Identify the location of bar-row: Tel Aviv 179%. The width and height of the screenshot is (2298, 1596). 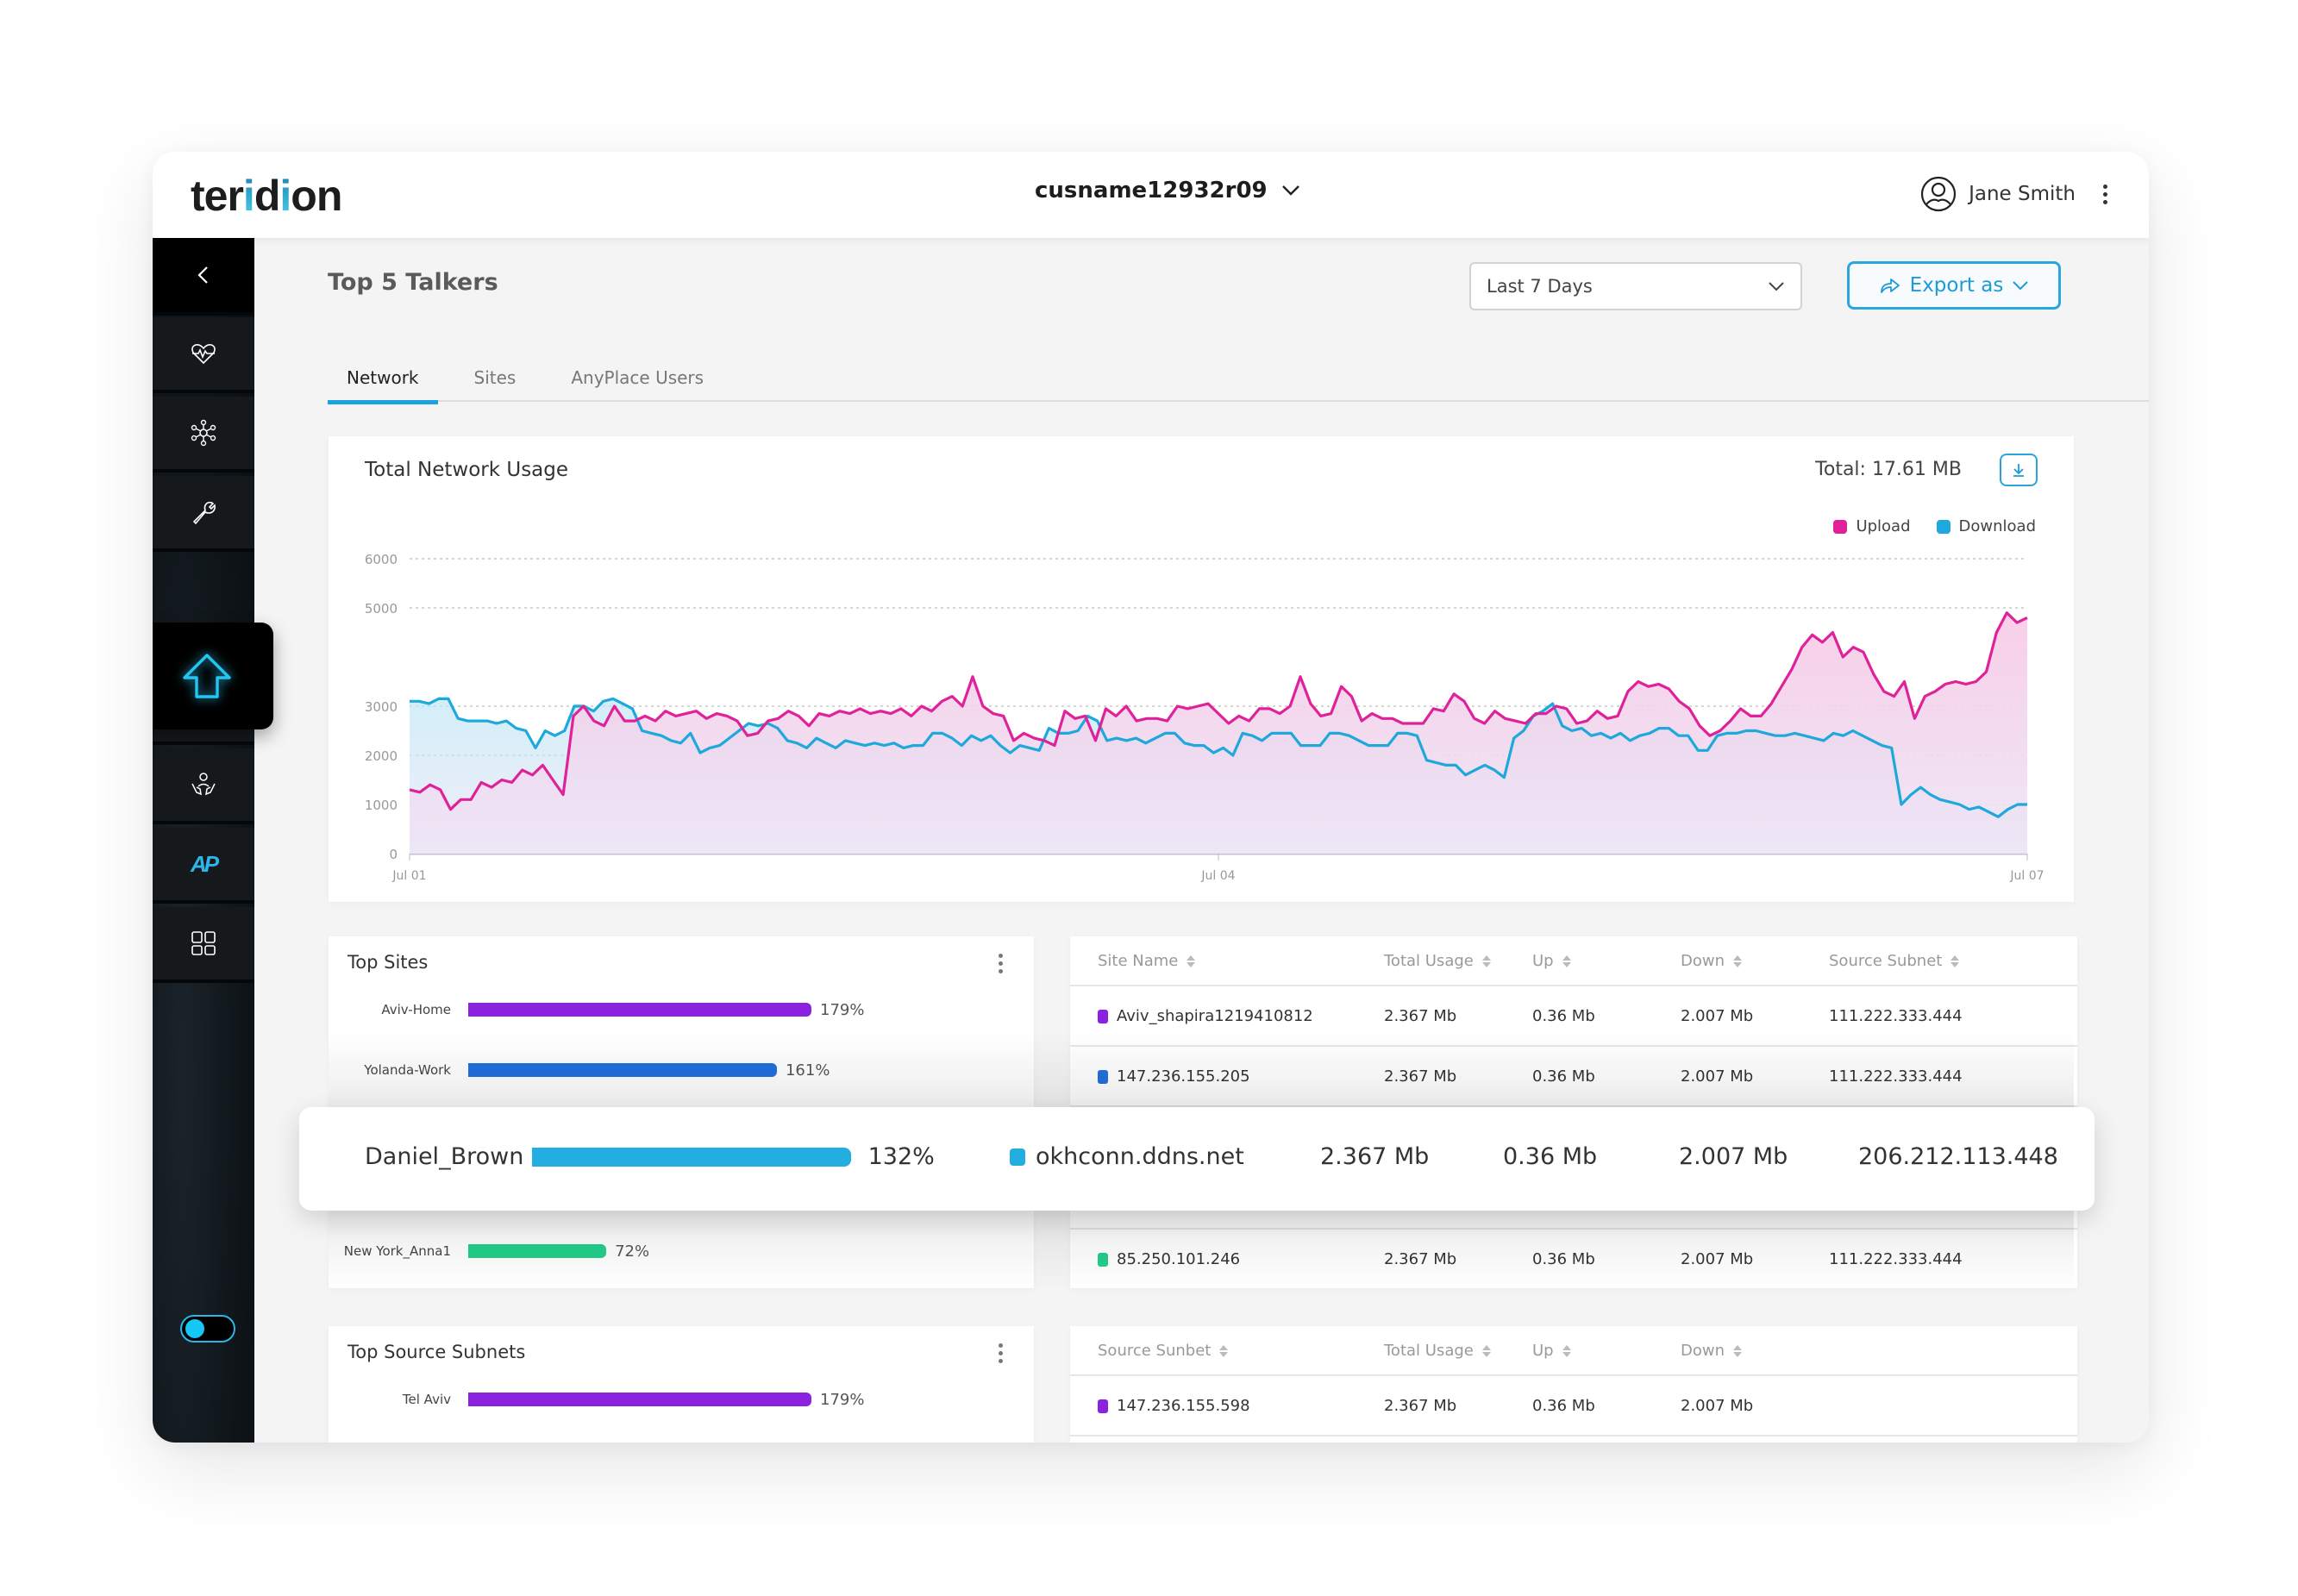
(681, 1399).